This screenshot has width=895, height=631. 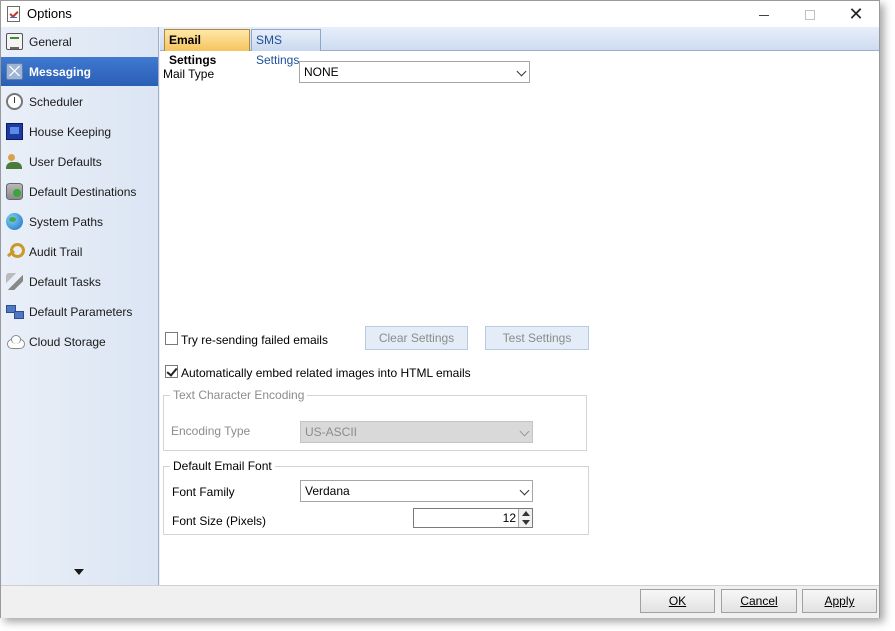 What do you see at coordinates (331, 432) in the screenshot?
I see `encoding-type-value: US-ASCII` at bounding box center [331, 432].